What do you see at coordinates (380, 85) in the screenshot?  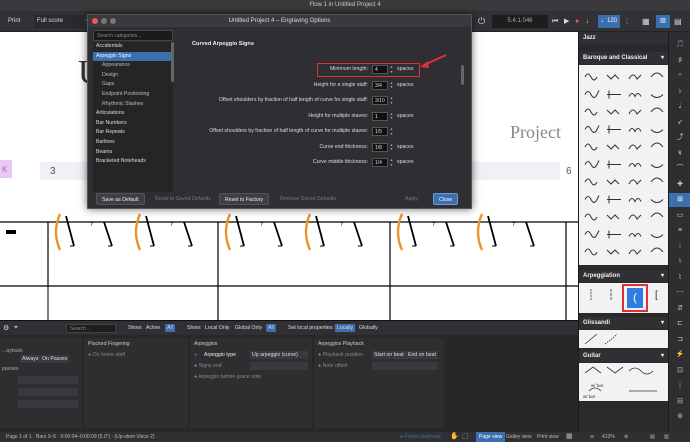 I see `option-value-input: 3/4` at bounding box center [380, 85].